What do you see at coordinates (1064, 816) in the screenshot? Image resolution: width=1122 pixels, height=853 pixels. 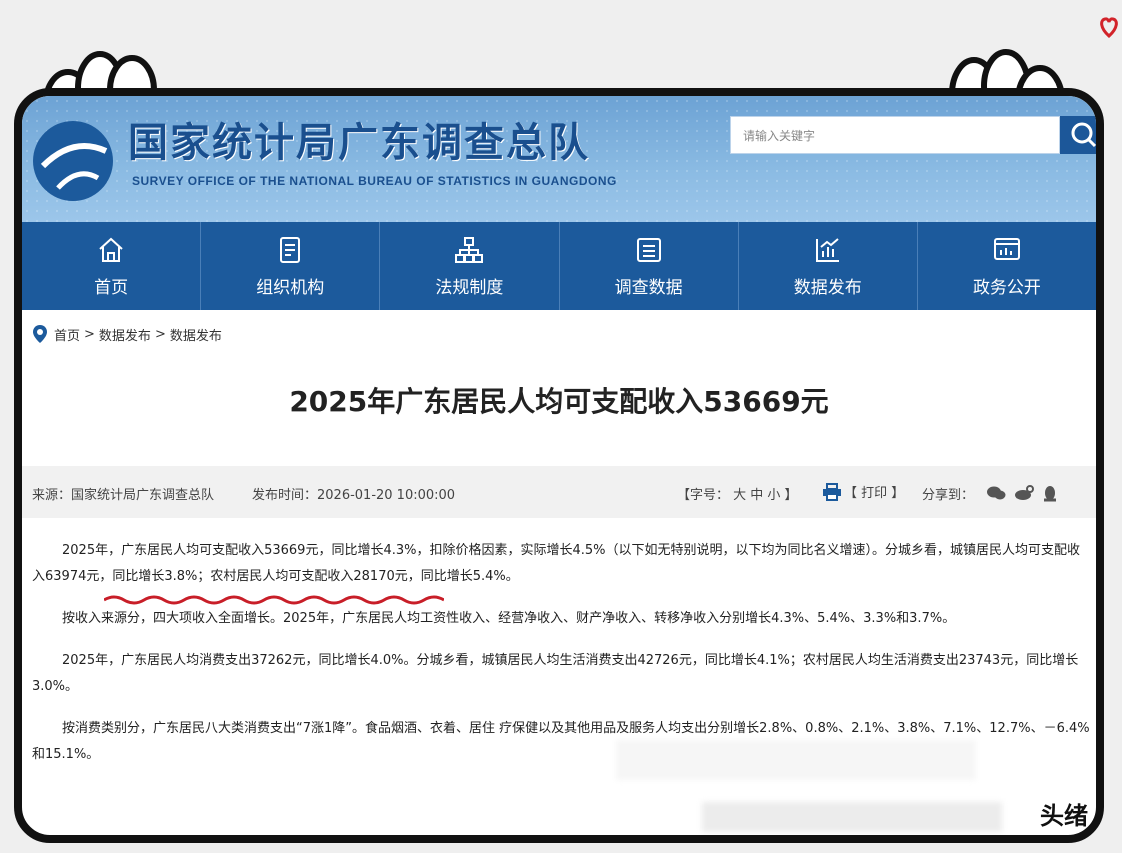 I see `watermark-text: 头绪` at bounding box center [1064, 816].